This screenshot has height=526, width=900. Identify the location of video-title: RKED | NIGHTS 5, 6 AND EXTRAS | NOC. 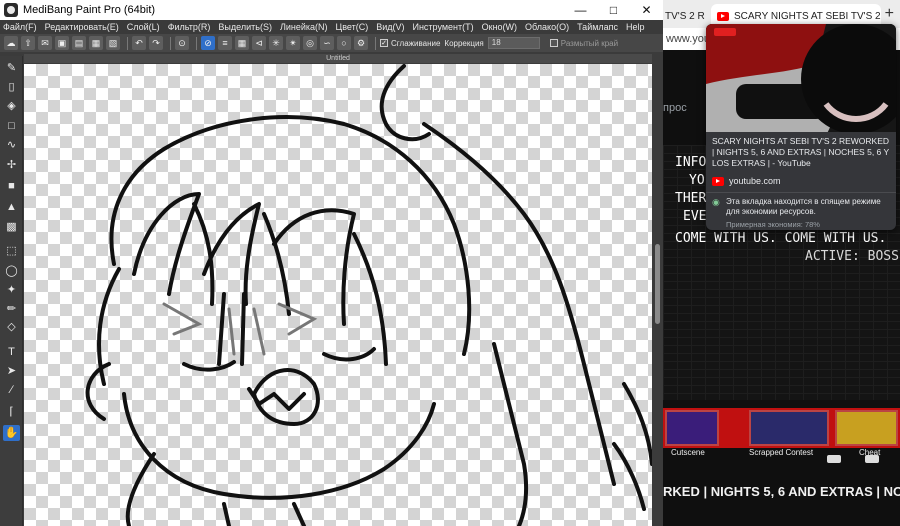
(781, 491).